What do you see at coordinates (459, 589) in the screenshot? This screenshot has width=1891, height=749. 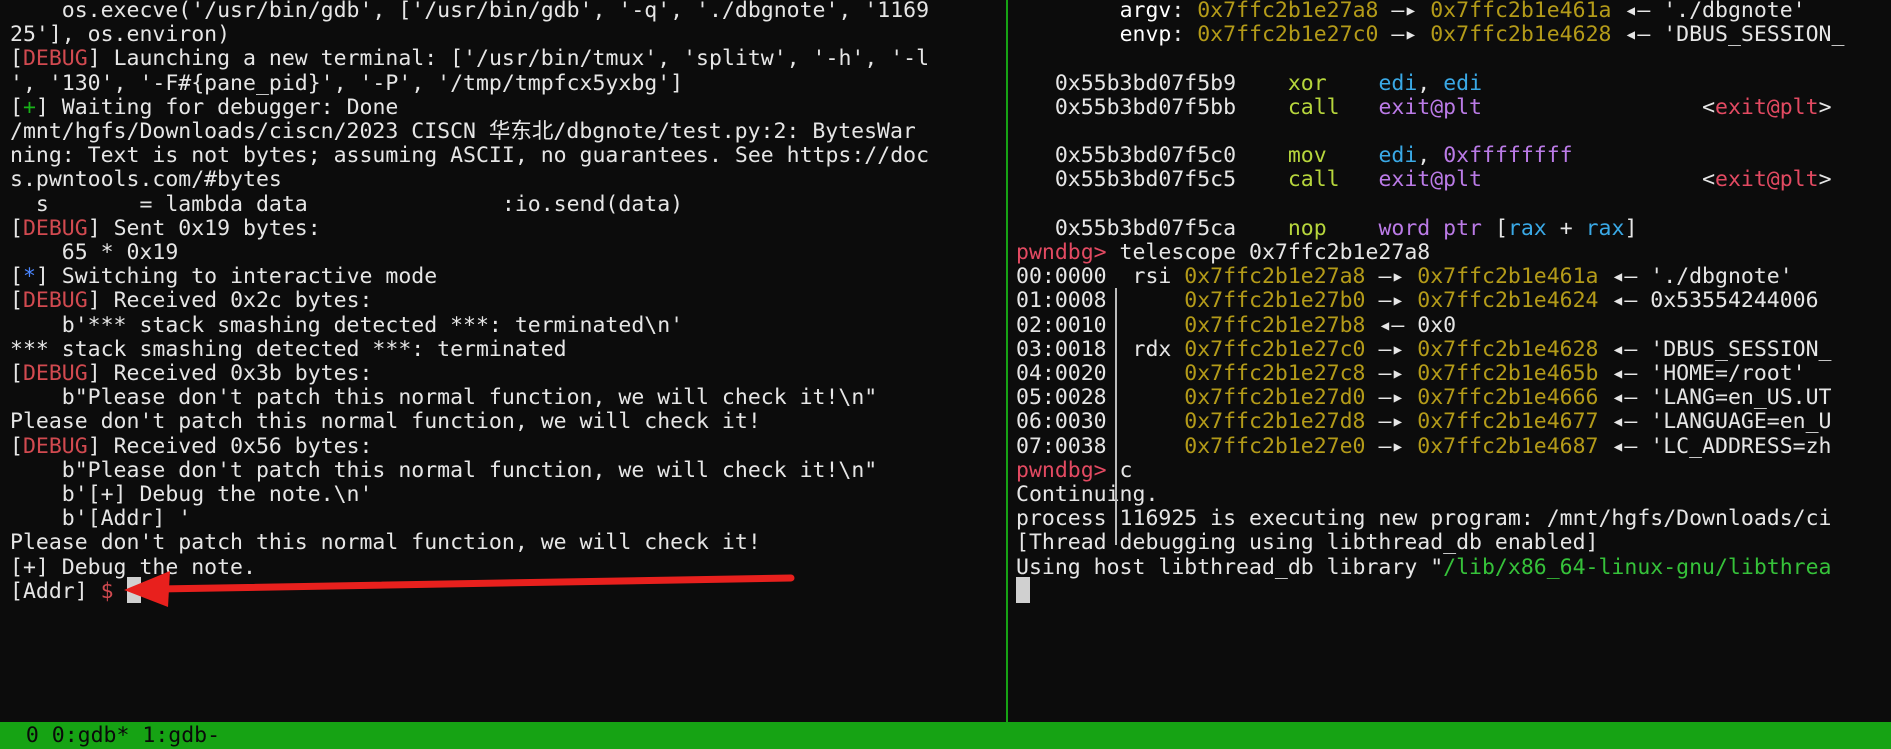 I see `red-annotation-arrow-icon` at bounding box center [459, 589].